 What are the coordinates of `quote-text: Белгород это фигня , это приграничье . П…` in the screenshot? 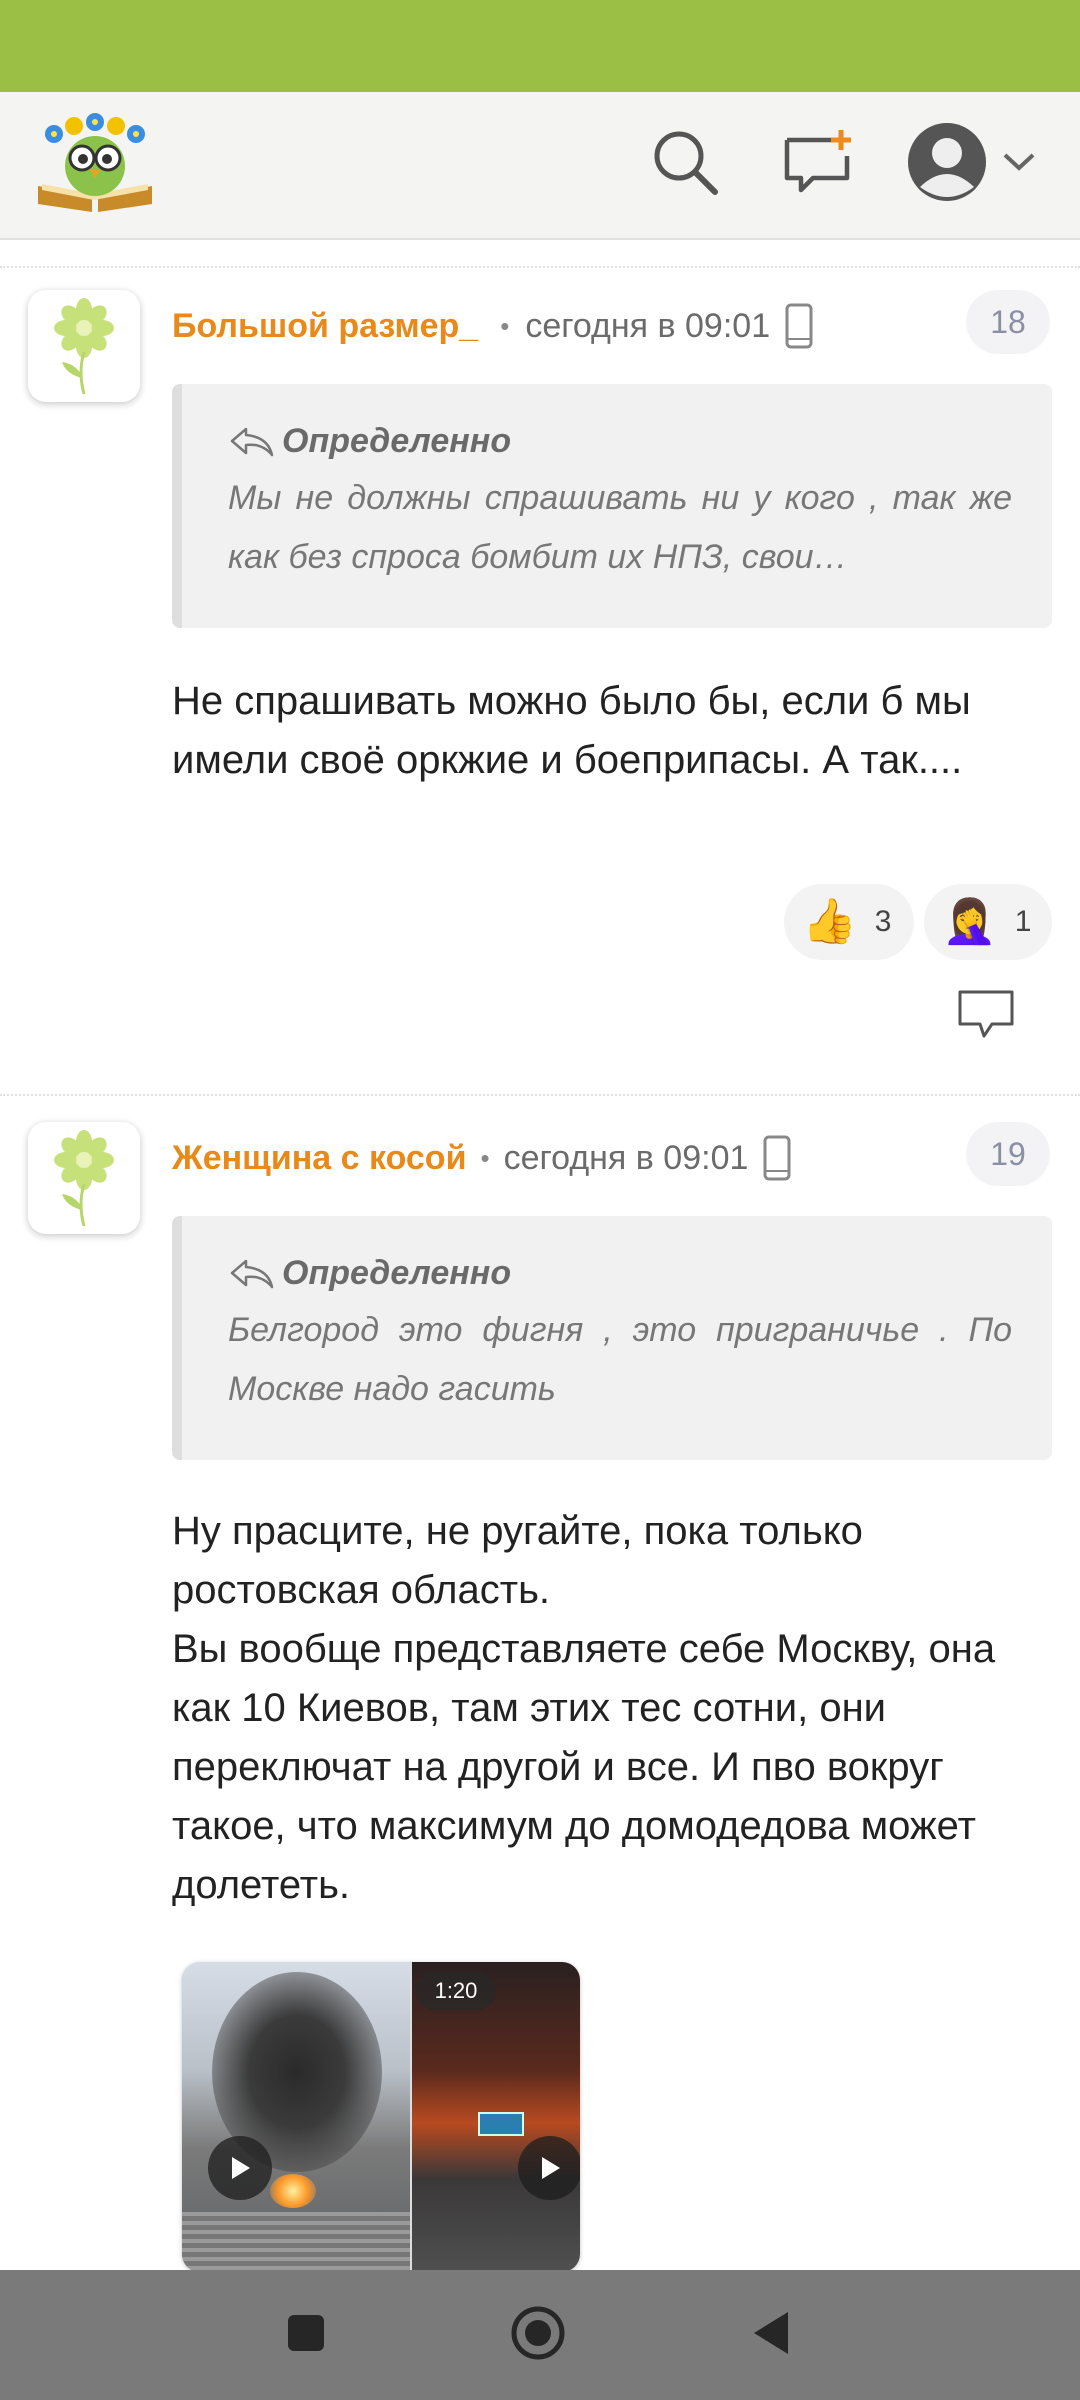 It's located at (620, 1359).